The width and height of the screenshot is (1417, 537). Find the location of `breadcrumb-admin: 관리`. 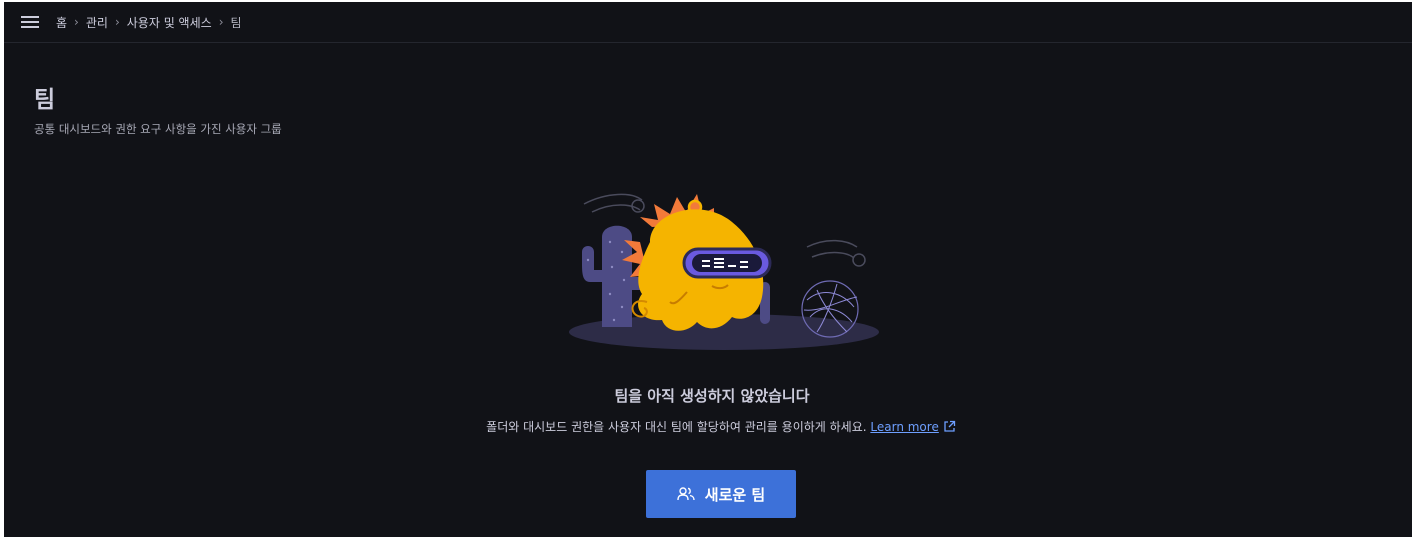

breadcrumb-admin: 관리 is located at coordinates (97, 22).